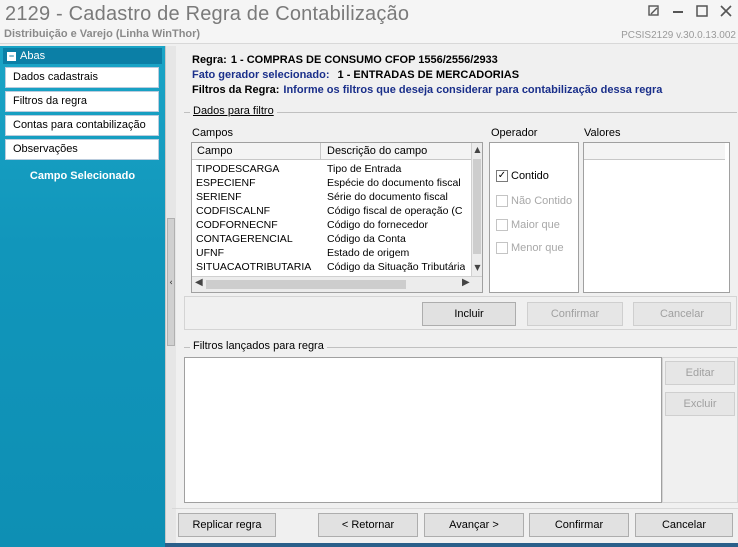 This screenshot has height=547, width=738. I want to click on filter-group-title-text: Dados para filtro, so click(233, 111).